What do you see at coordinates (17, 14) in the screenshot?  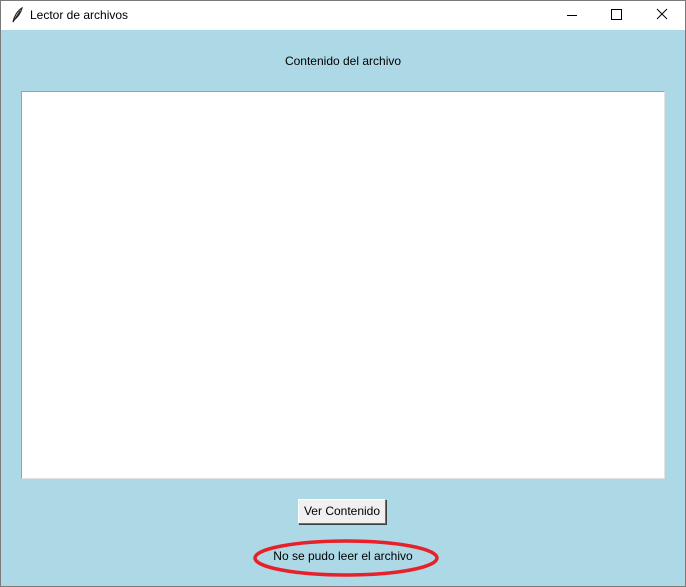 I see `feather-icon` at bounding box center [17, 14].